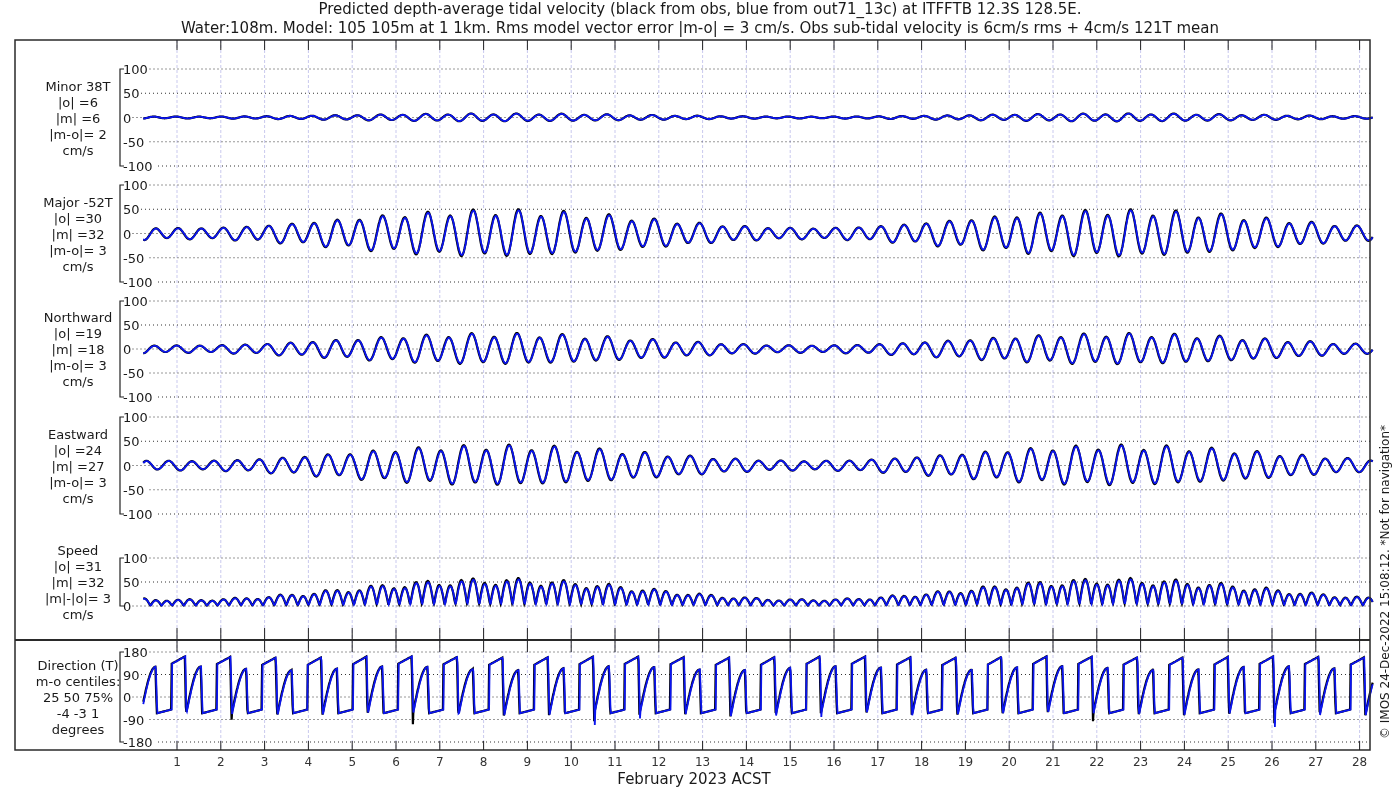 The height and width of the screenshot is (800, 1400). I want to click on x-tick-label: 11, so click(615, 762).